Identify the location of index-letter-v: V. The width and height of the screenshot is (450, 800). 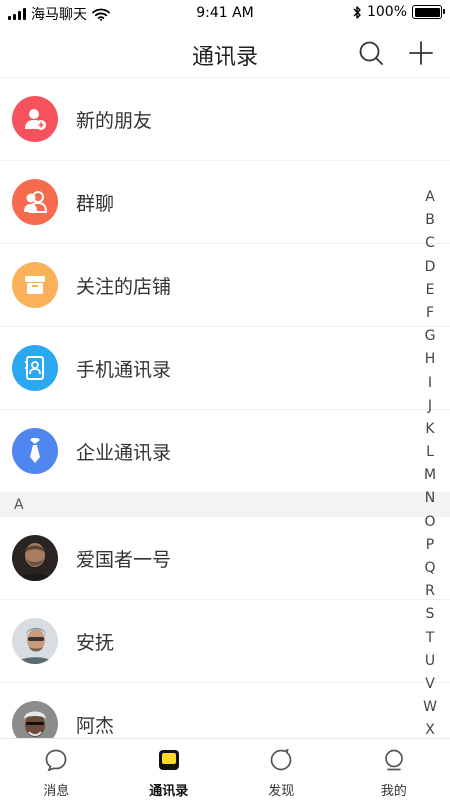
(430, 684).